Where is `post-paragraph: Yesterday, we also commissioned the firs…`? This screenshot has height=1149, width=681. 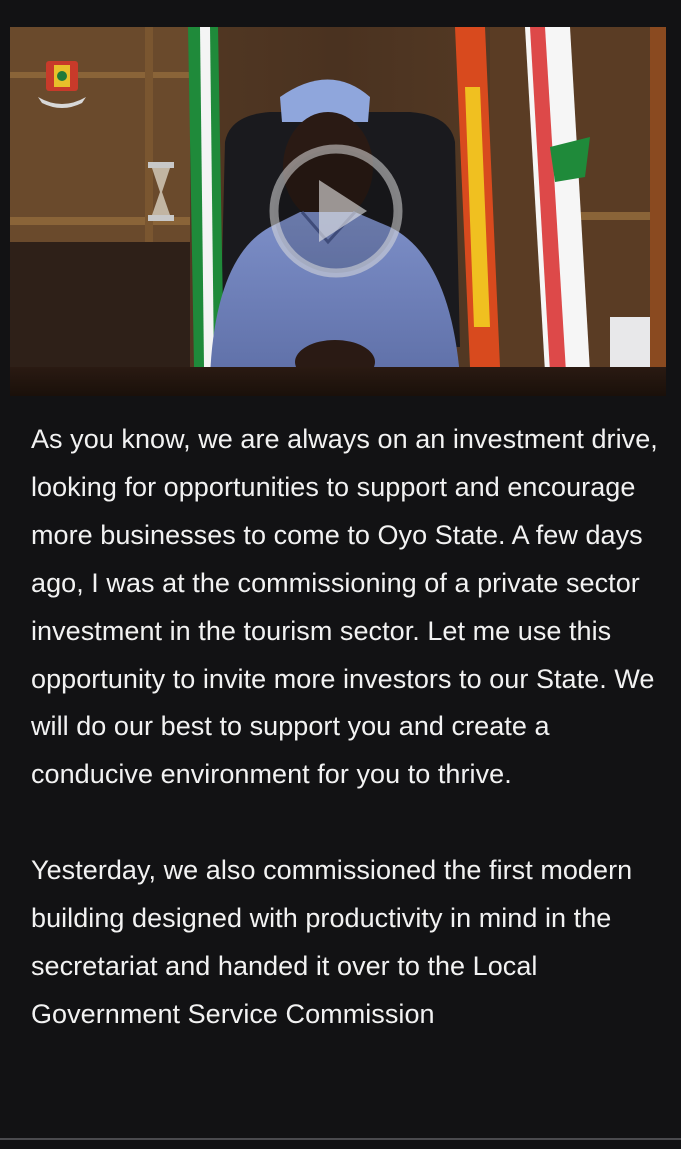
post-paragraph: Yesterday, we also commissioned the firs… is located at coordinates (332, 942).